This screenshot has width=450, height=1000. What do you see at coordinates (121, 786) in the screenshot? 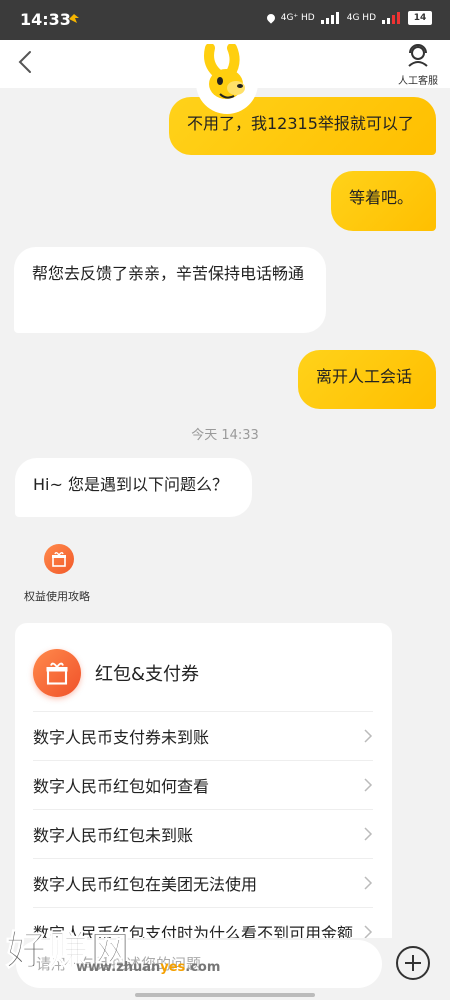
I see `faq-item-label: 数字人民币红包如何查看` at bounding box center [121, 786].